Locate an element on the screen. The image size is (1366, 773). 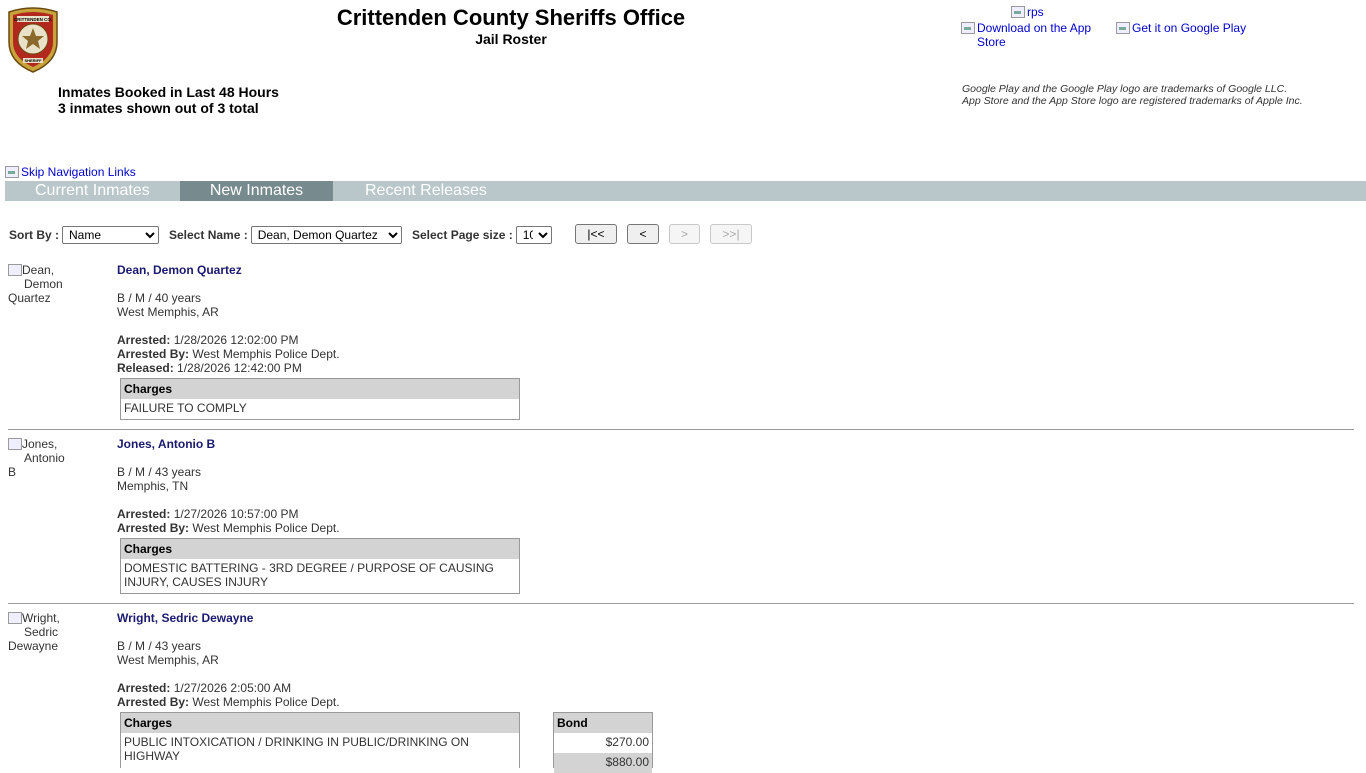
inmate-photo: Dean, Demon Quartez is located at coordinates (41, 284).